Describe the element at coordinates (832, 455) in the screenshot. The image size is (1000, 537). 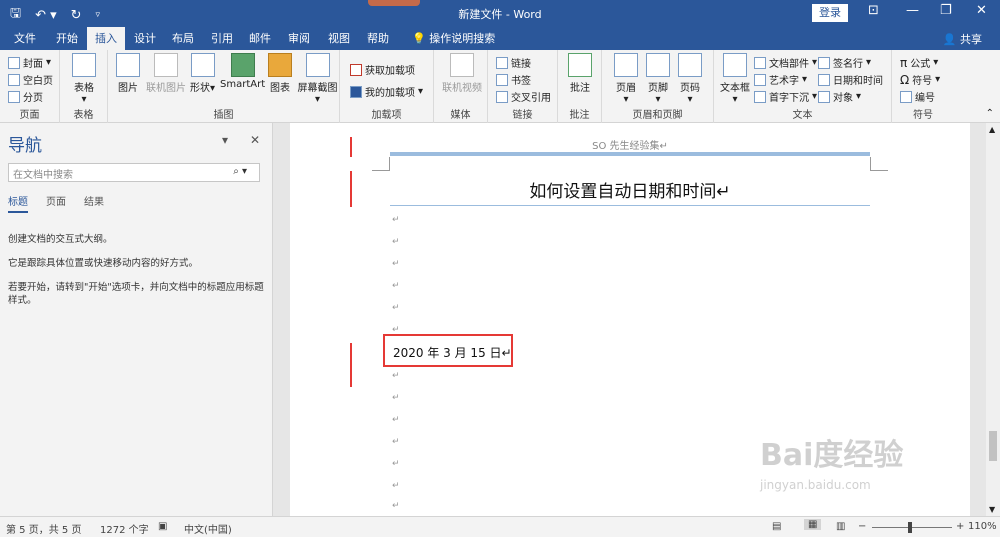
I see `watermark-brand: Bai度经验` at that location.